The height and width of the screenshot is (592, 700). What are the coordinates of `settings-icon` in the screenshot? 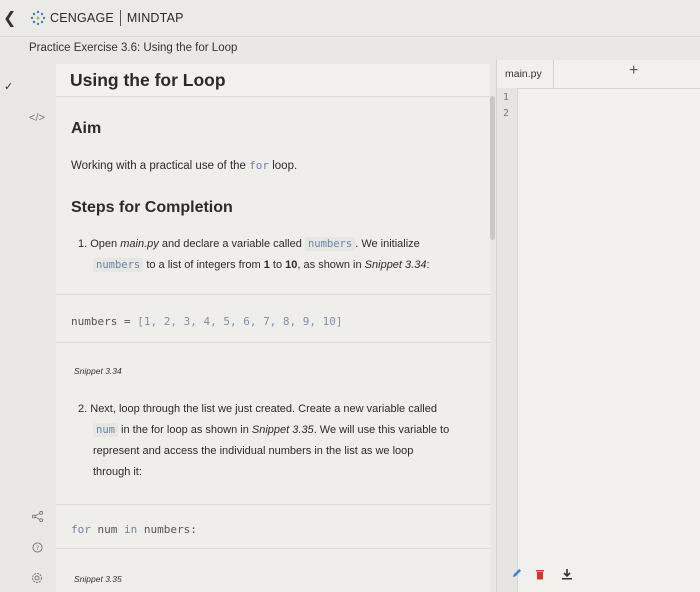 It's located at (37, 579).